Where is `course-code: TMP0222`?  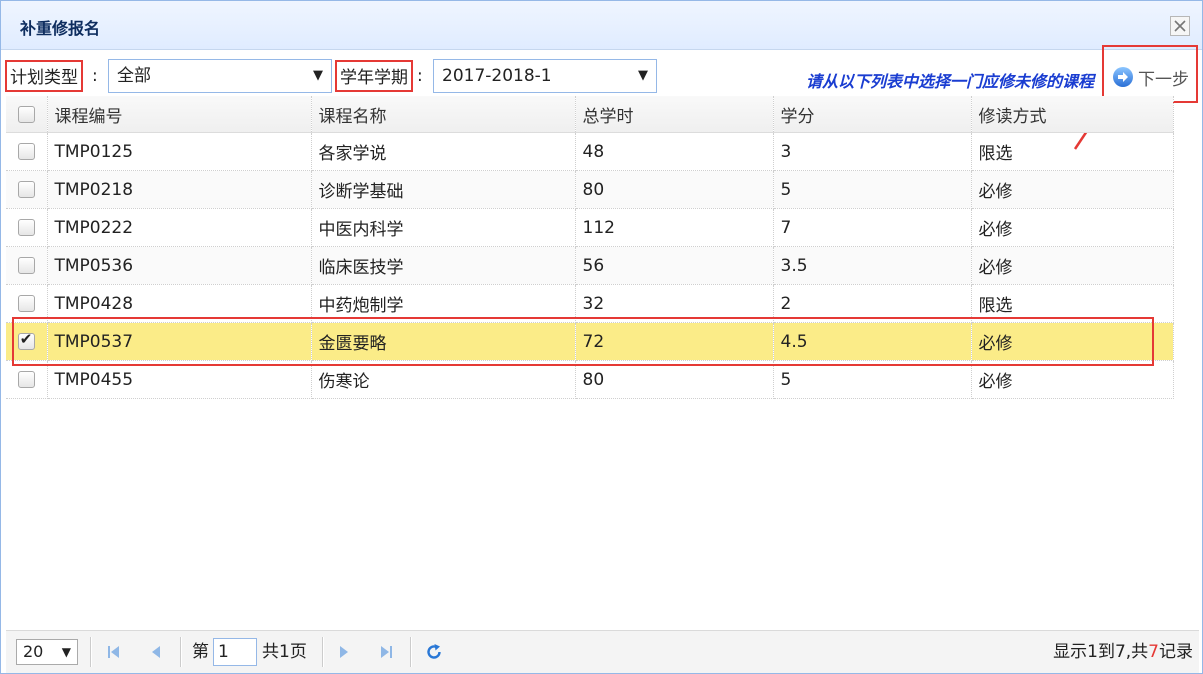
course-code: TMP0222 is located at coordinates (179, 227).